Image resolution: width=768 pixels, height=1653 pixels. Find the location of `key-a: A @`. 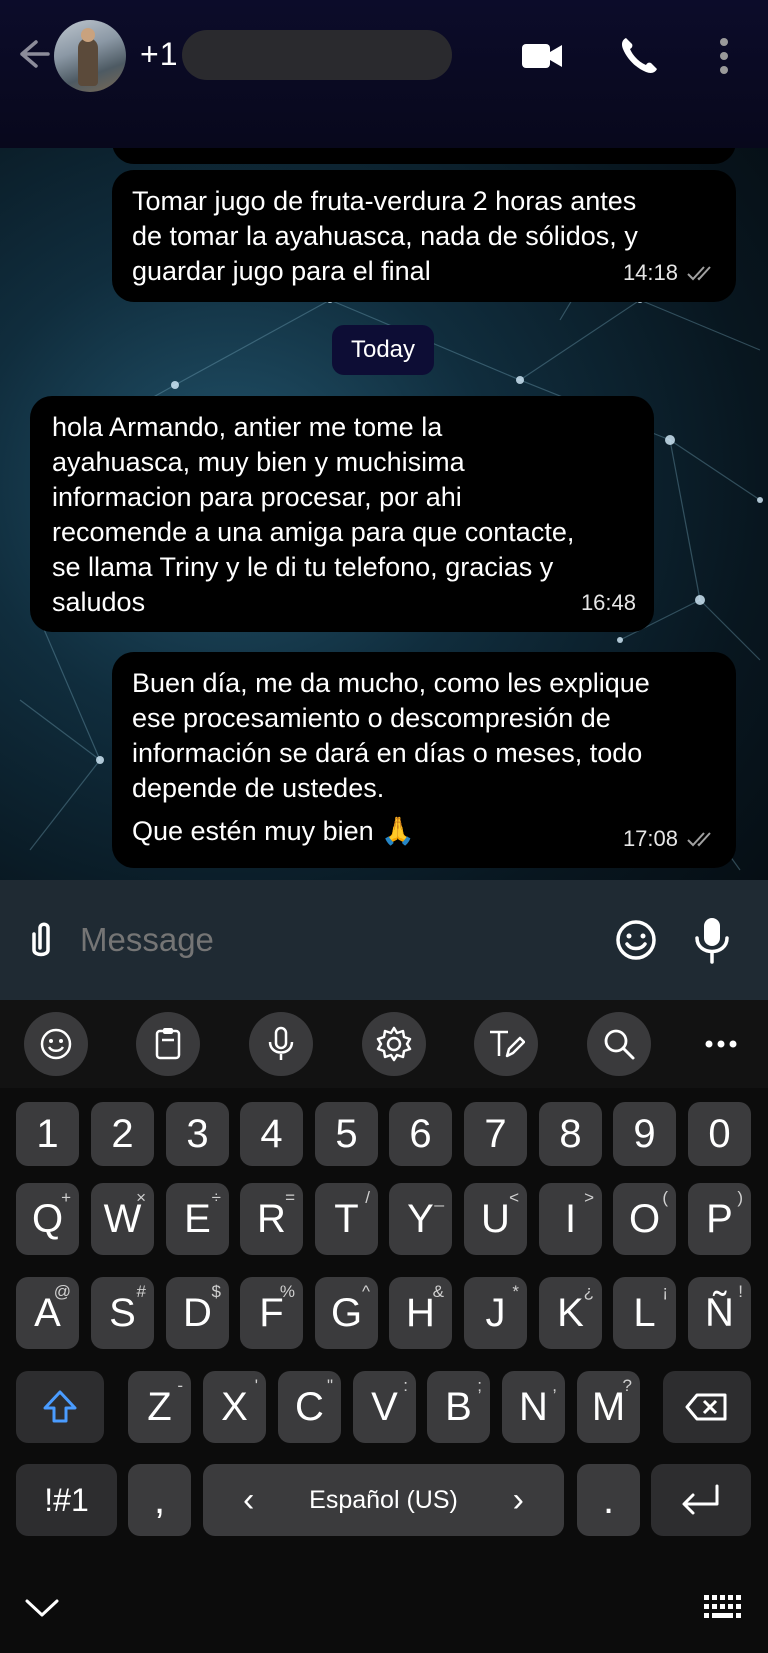

key-a: A @ is located at coordinates (47, 1313).